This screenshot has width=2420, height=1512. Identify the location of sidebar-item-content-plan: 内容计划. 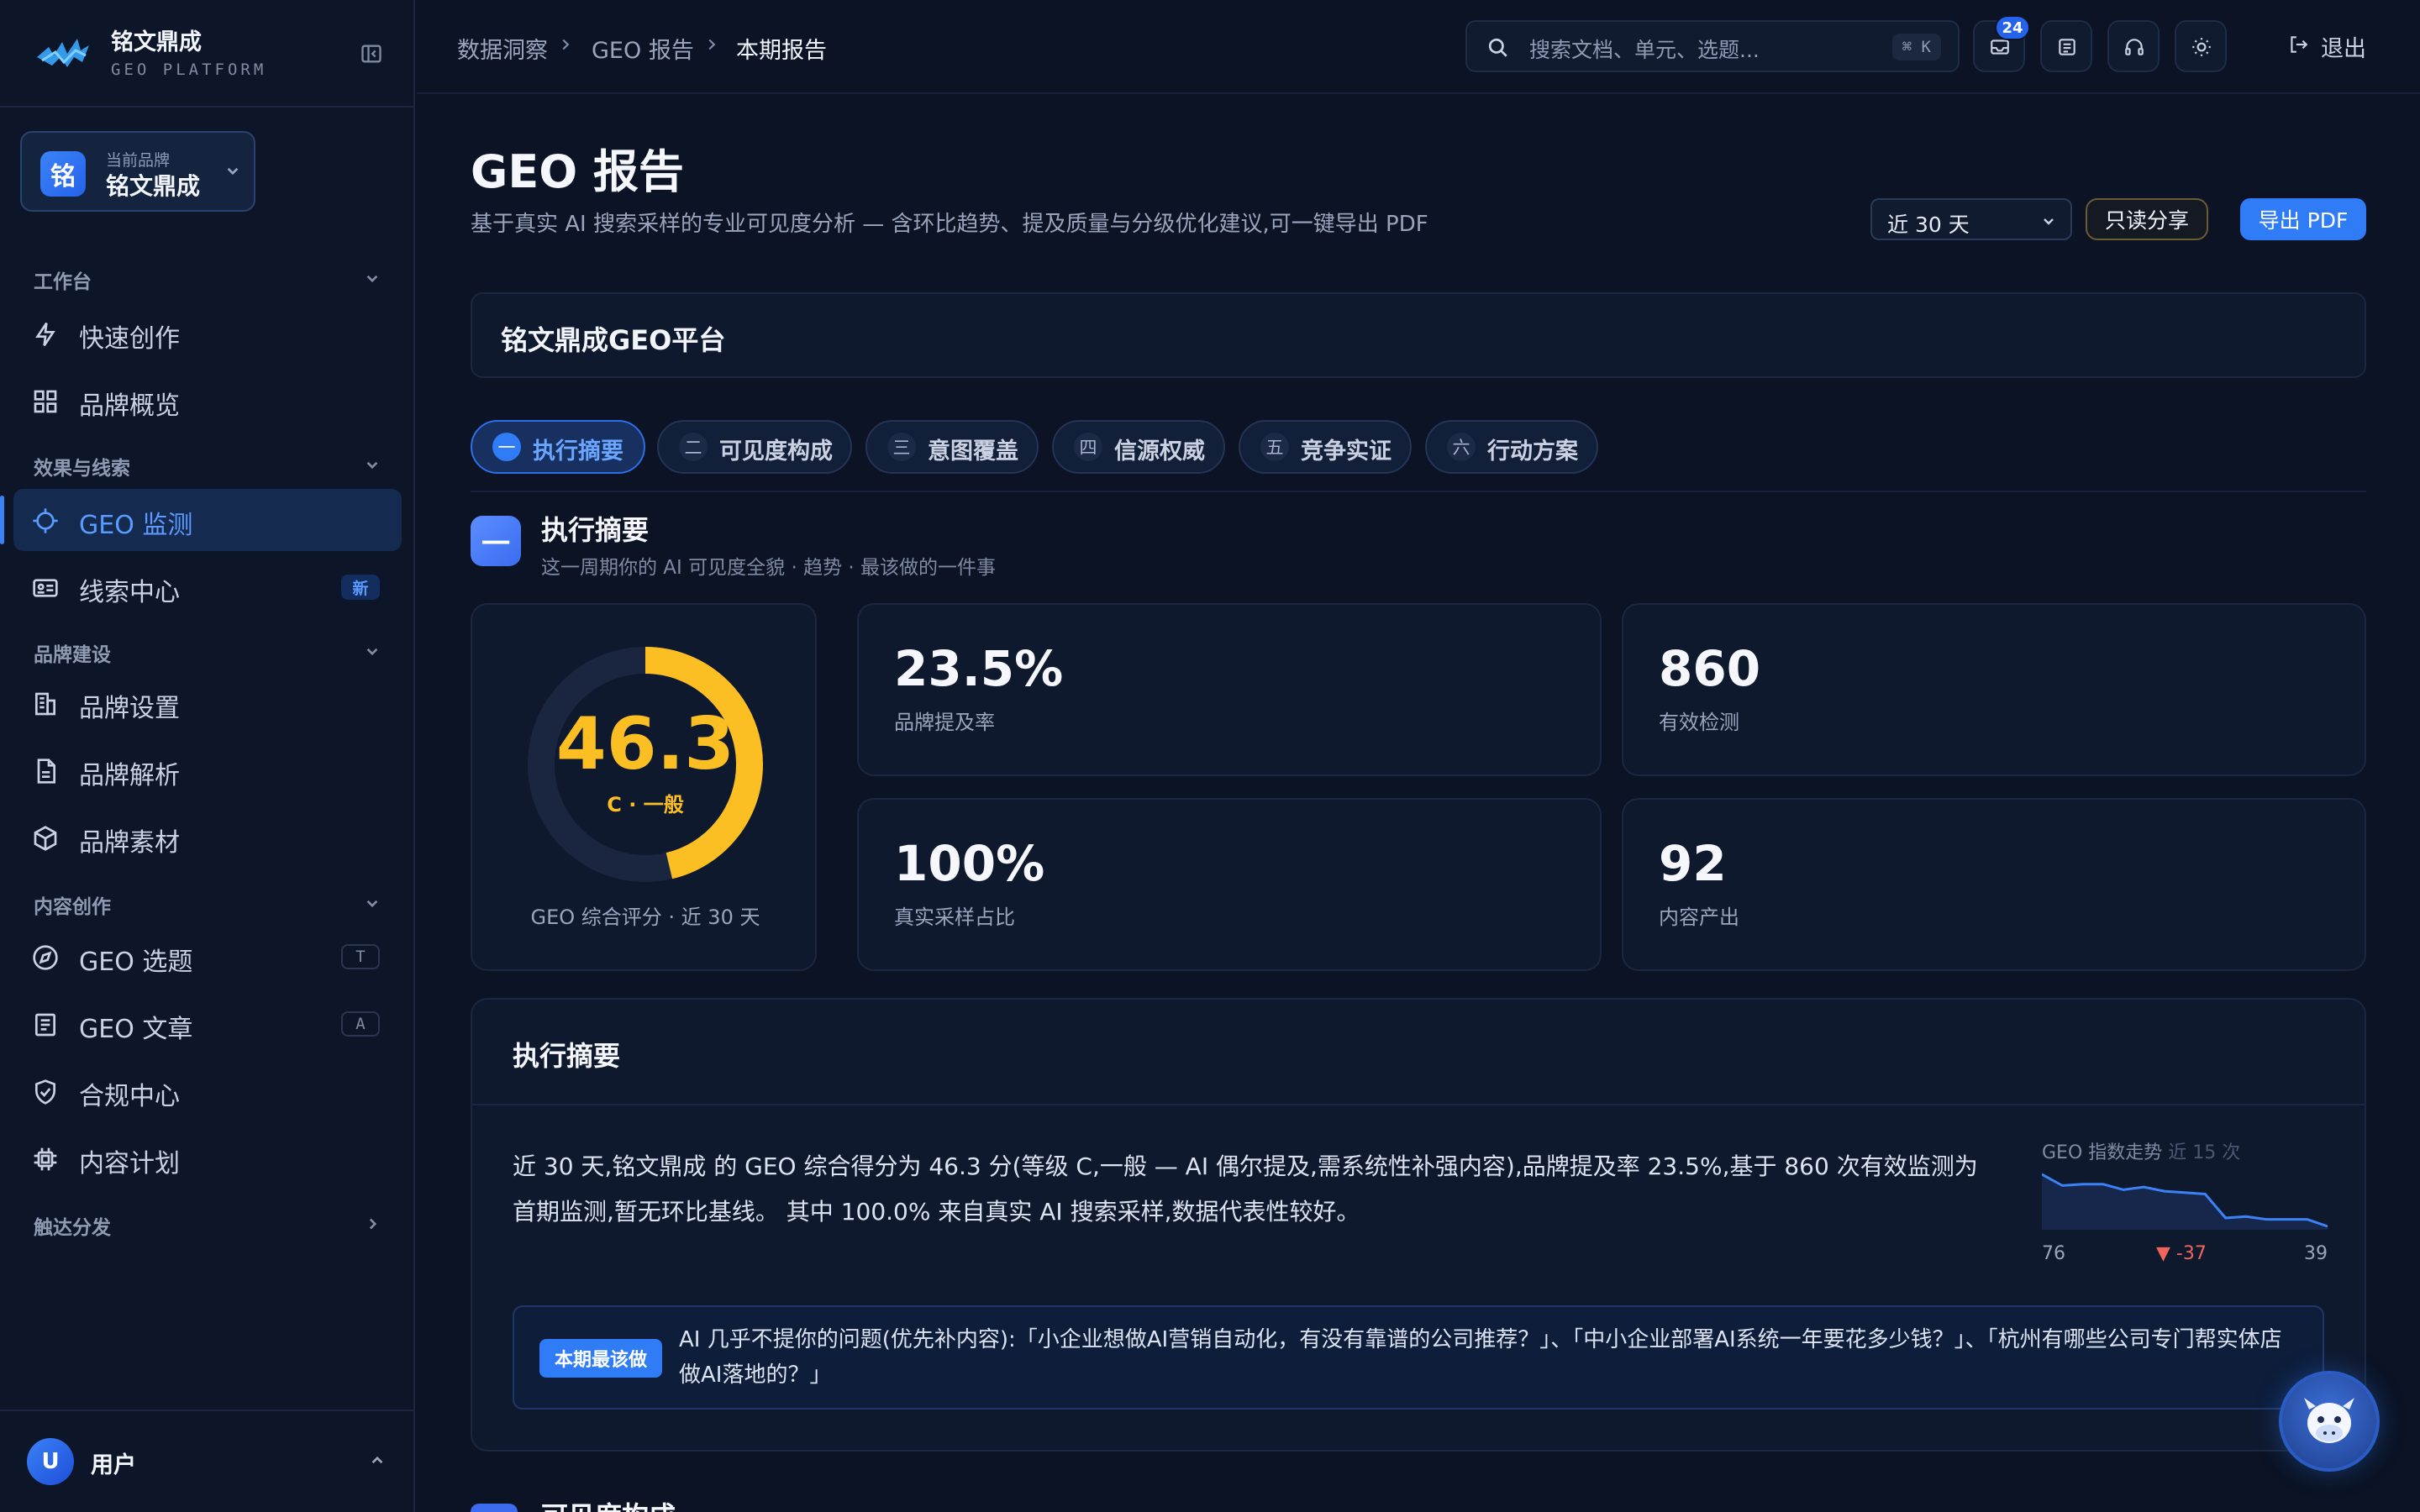
(207, 1158).